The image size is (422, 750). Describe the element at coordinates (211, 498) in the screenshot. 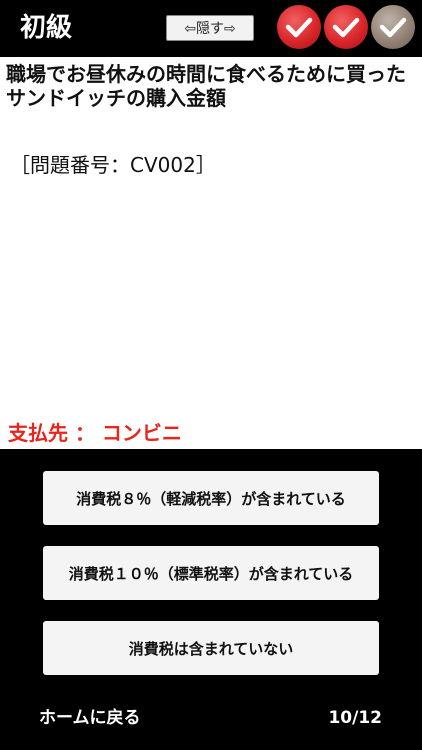

I see `answer-button-reduced-rate: 消費税８％（軽減税率）が含まれている` at that location.